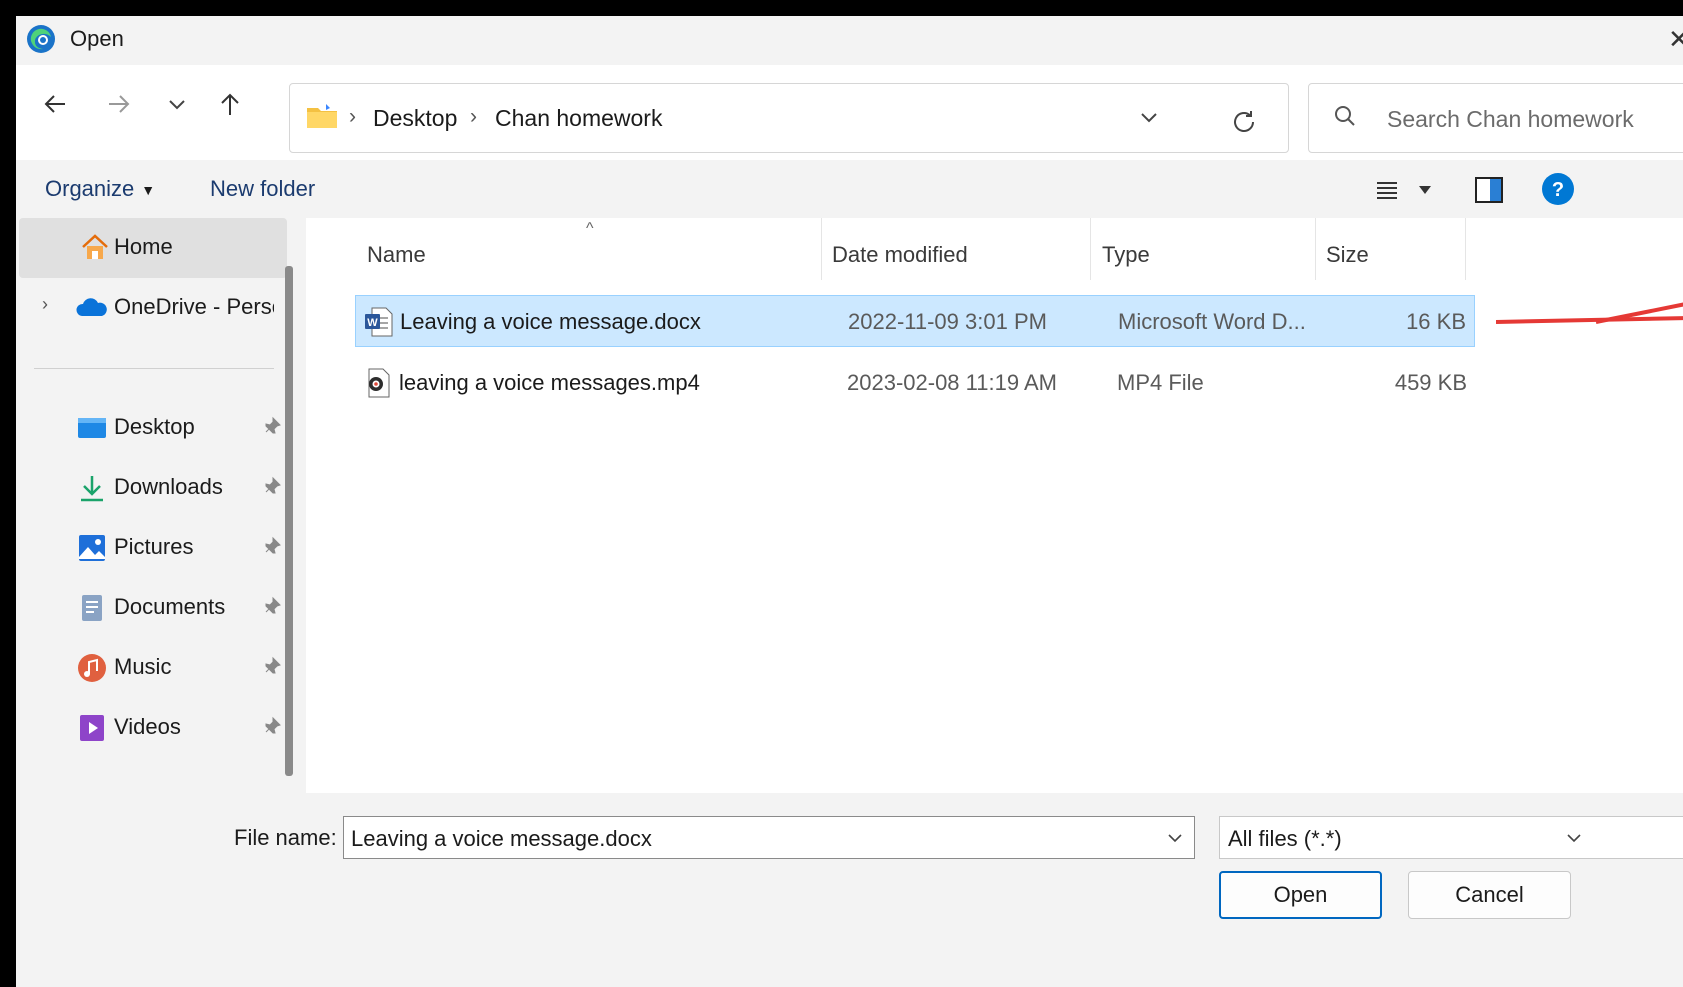  I want to click on column-header-date: Date modified, so click(956, 249).